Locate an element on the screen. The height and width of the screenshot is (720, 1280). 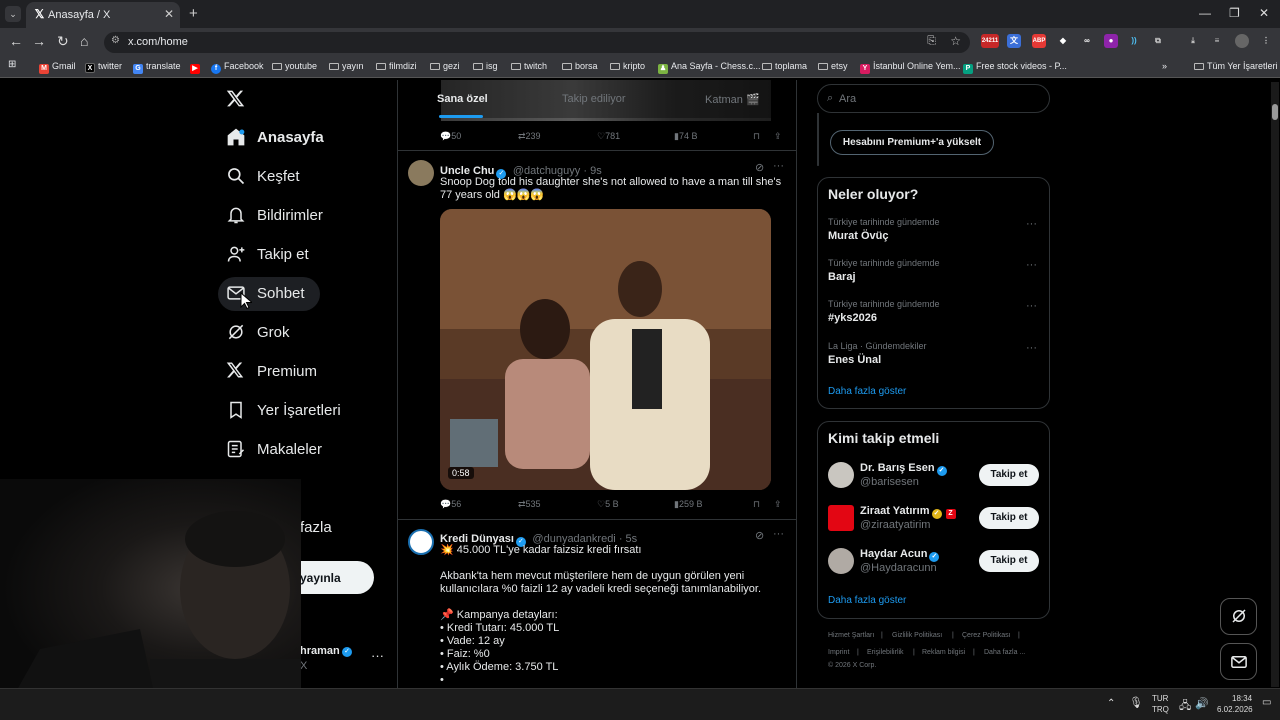
suggestion-handle: @ziraatyatirim is located at coordinates (895, 525).